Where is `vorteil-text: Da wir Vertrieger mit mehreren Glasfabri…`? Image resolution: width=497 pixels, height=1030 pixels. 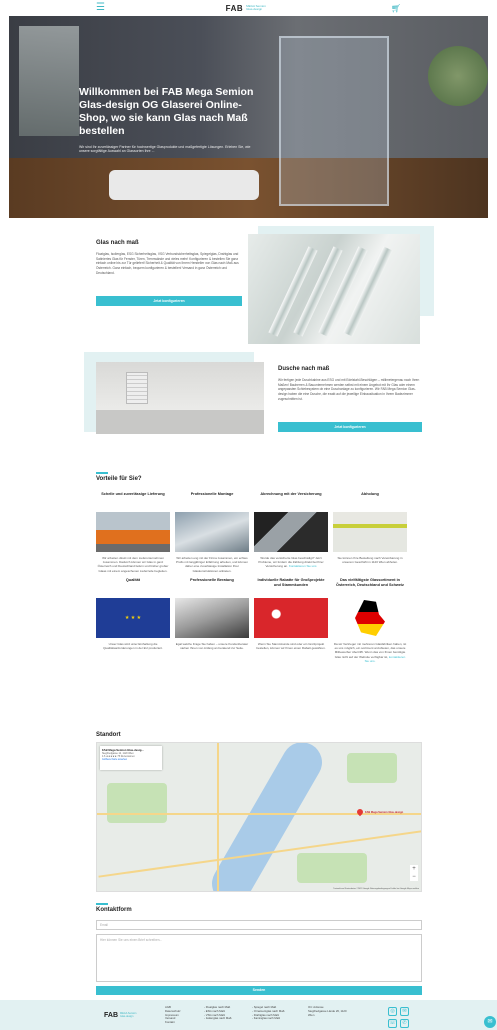
vorteil-text: Da wir Vertrieger mit mehreren Glasfabri… is located at coordinates (370, 652).